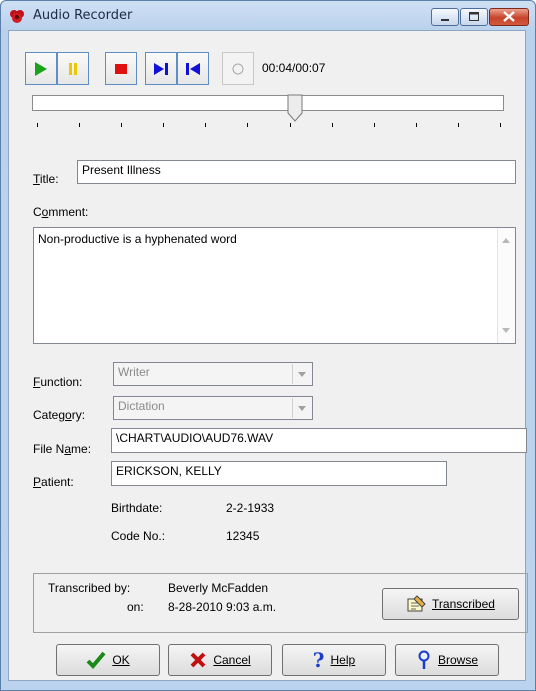 The height and width of the screenshot is (691, 536). Describe the element at coordinates (53, 482) in the screenshot. I see `patient-label: Patient:` at that location.